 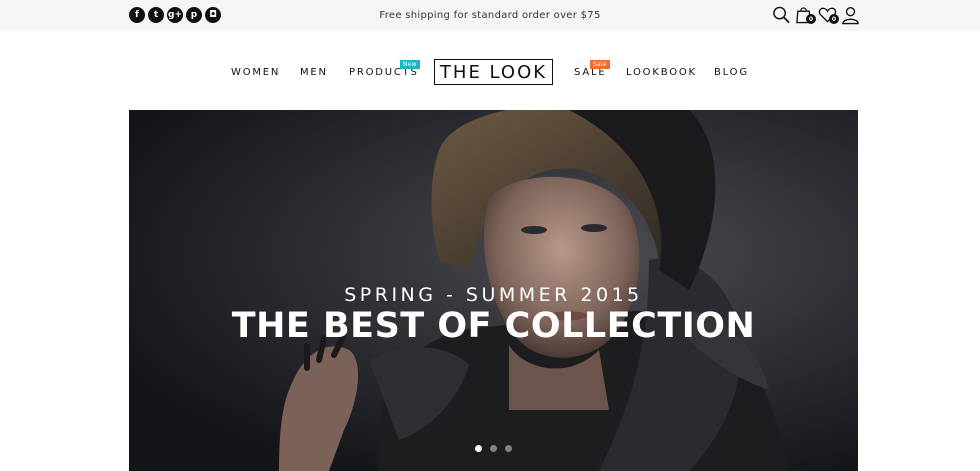 I want to click on wishlist-icon: 0, so click(x=828, y=15).